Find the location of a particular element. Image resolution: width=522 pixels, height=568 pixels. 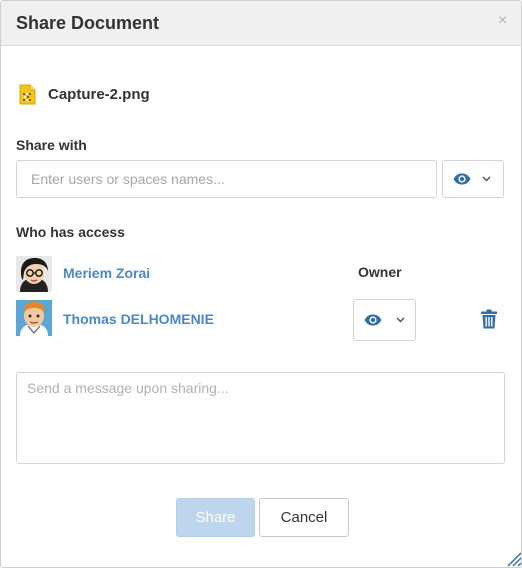

cancel-button: Cancel is located at coordinates (304, 517).